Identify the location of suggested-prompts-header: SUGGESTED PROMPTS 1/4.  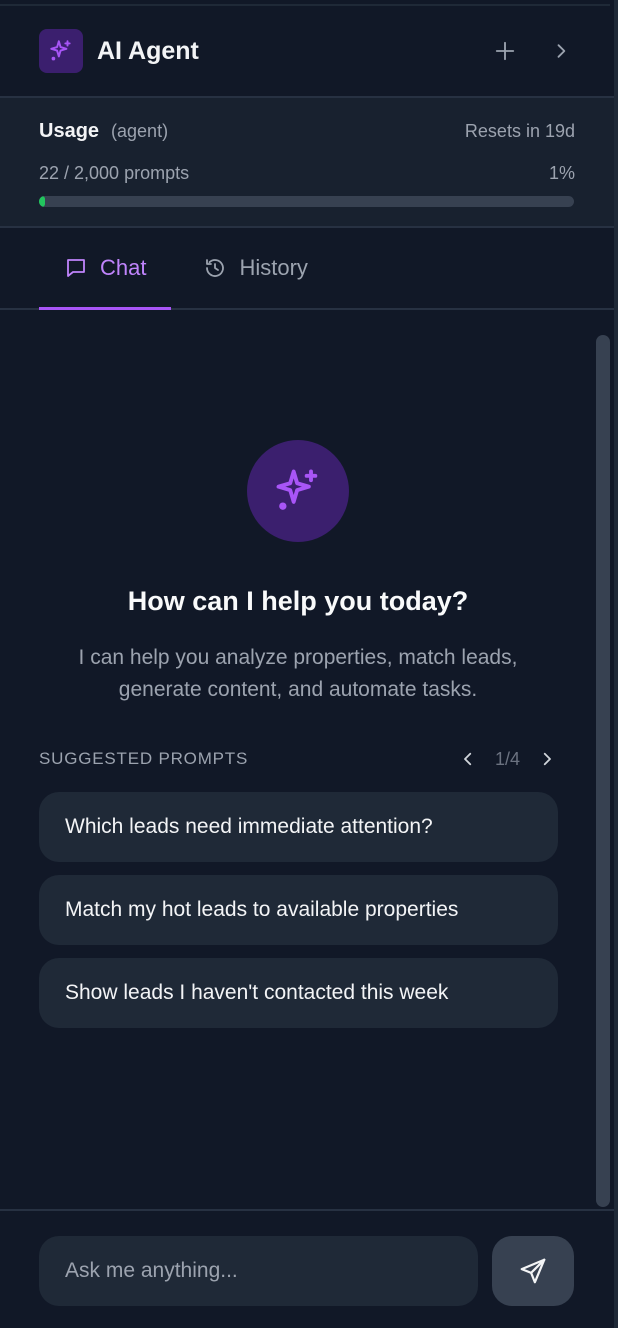
(298, 759).